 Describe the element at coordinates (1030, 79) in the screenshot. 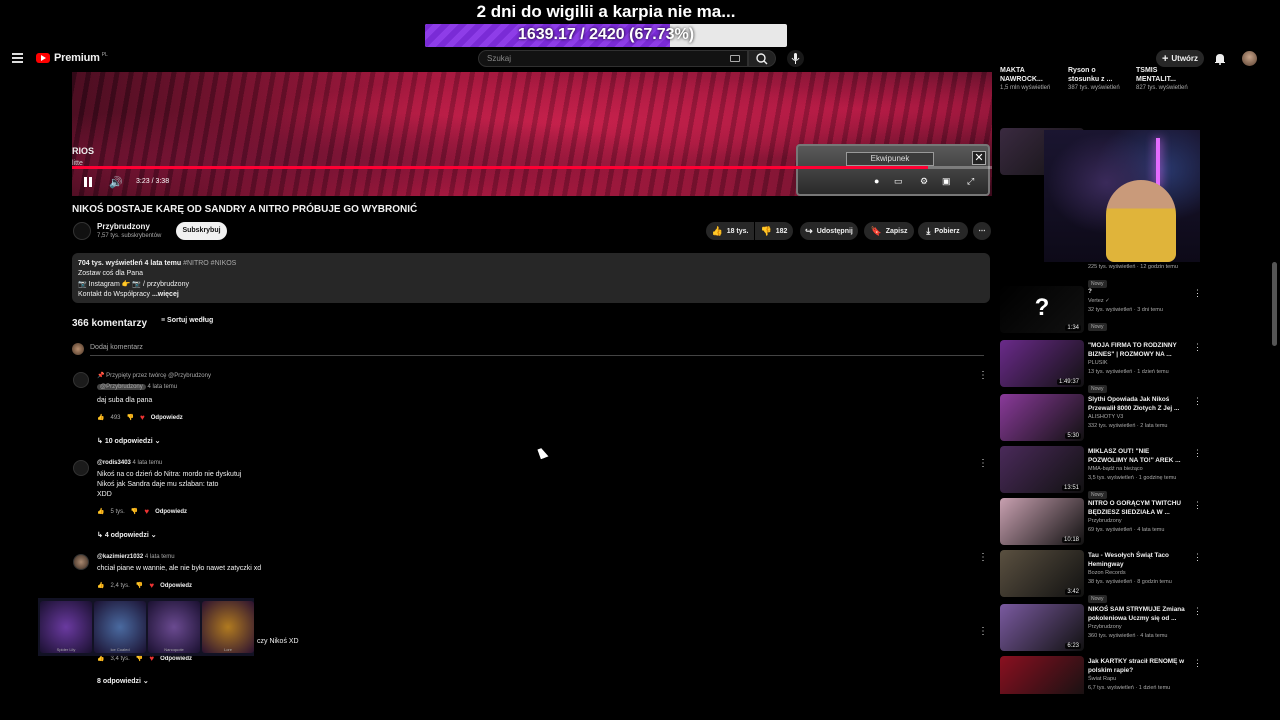

I see `sidebar-top-video: MAKTA NAWROCK... 1,5 mln wyświetleń` at that location.